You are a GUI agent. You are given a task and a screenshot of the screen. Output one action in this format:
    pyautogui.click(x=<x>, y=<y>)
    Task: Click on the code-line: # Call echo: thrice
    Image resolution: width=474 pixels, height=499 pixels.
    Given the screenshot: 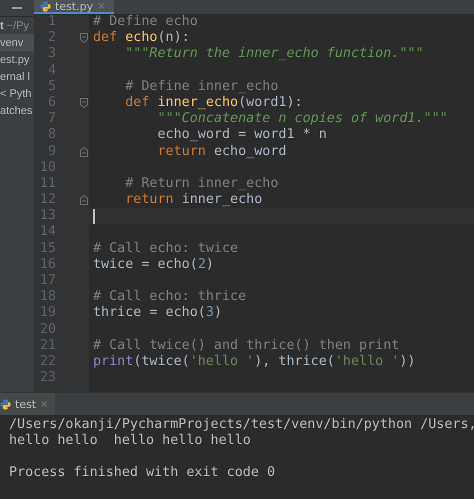 What is the action you would take?
    pyautogui.click(x=169, y=297)
    